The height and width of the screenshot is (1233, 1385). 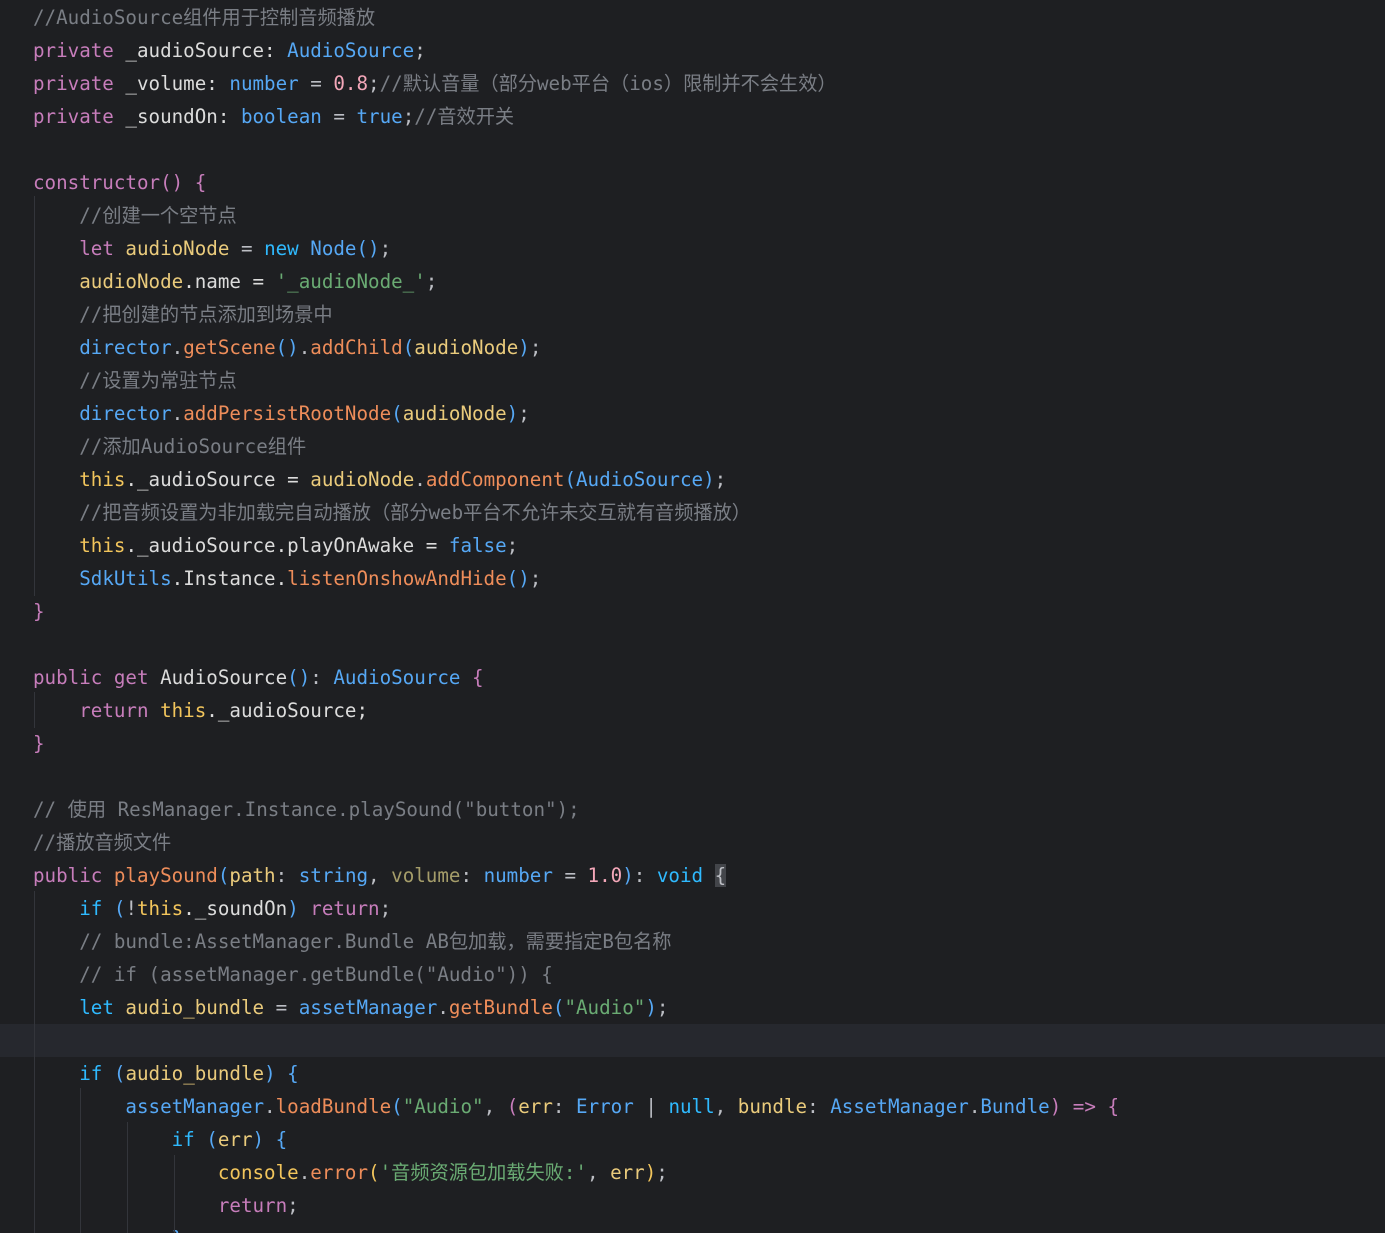 I want to click on code-line: this._audioSource.playOnAwake = false;, so click(x=692, y=545).